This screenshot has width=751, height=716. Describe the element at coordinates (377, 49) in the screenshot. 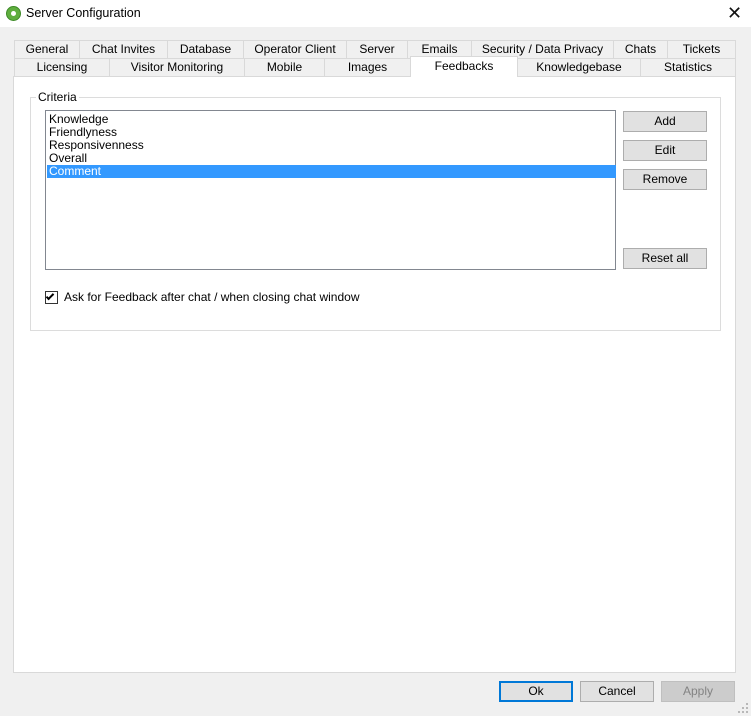

I see `tab-server: Server` at that location.